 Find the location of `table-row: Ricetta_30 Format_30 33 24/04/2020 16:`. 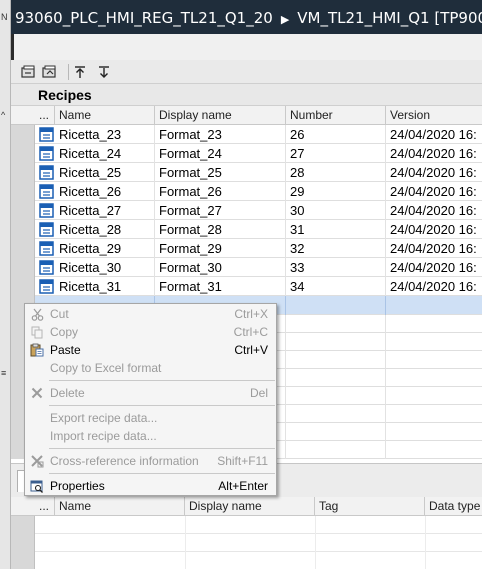

table-row: Ricetta_30 Format_30 33 24/04/2020 16: is located at coordinates (246, 267).